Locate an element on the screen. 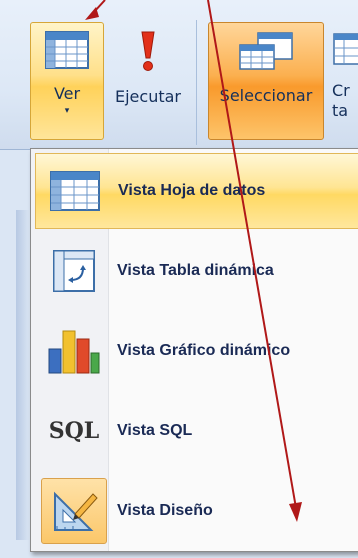  seleccionar-button: Seleccionar is located at coordinates (266, 81).